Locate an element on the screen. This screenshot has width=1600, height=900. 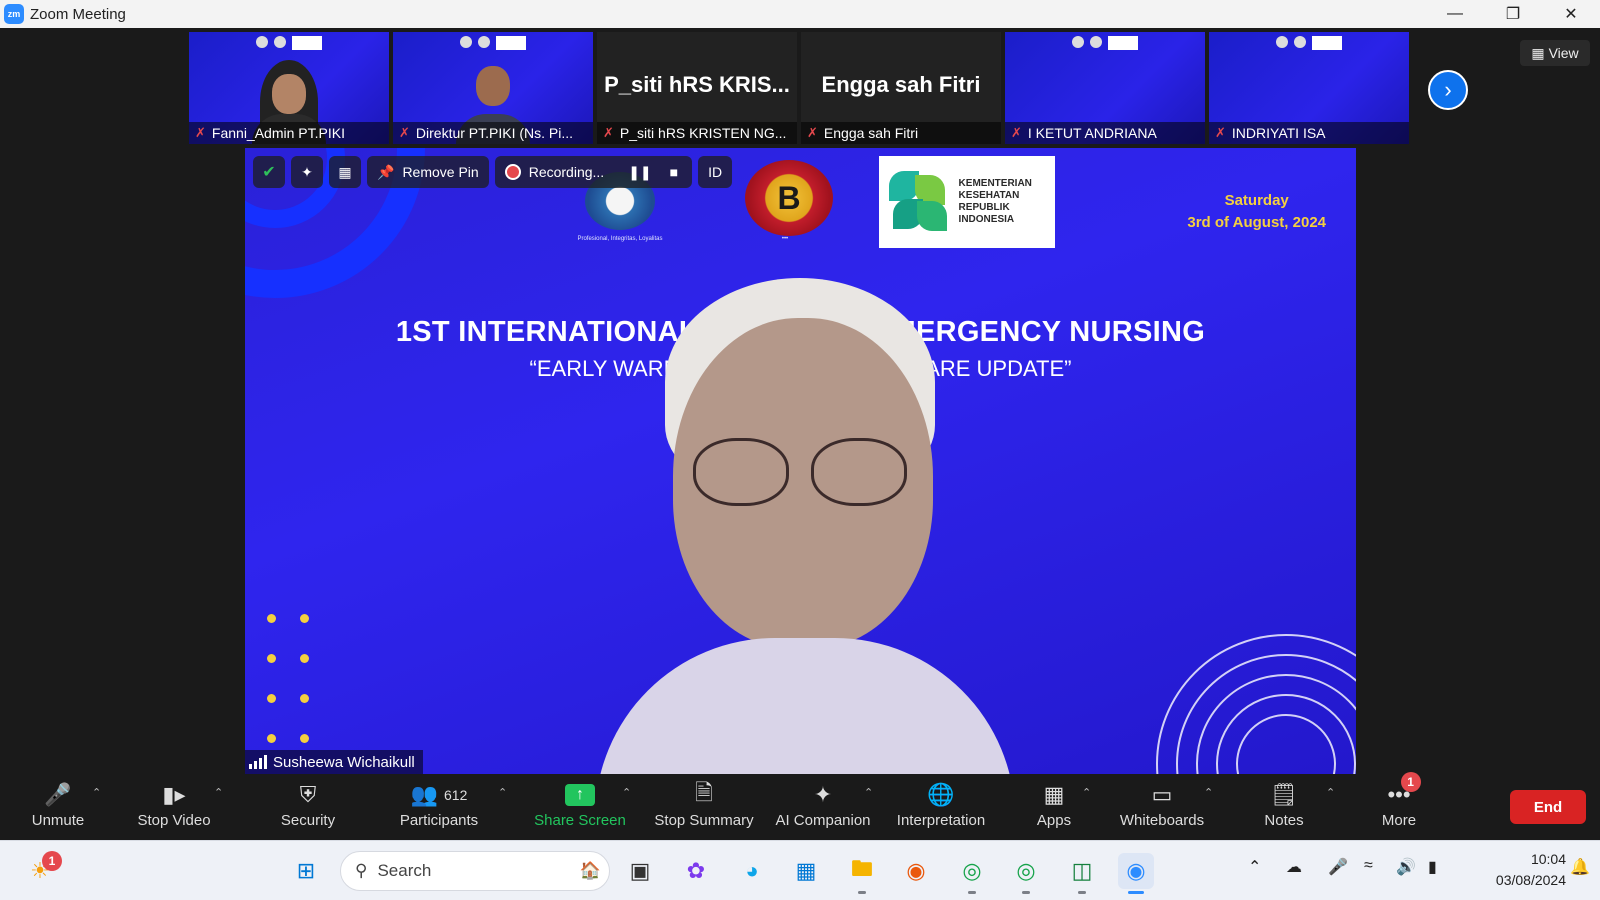
onedrive-icon: ☁ is located at coordinates (1294, 867).